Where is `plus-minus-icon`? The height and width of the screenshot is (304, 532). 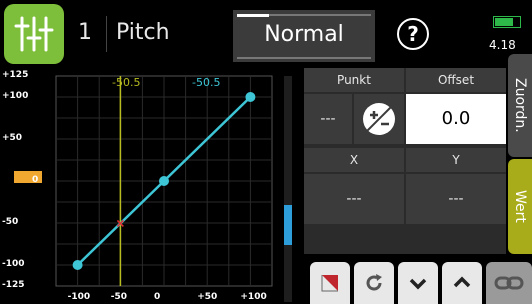
plus-minus-icon is located at coordinates (379, 119).